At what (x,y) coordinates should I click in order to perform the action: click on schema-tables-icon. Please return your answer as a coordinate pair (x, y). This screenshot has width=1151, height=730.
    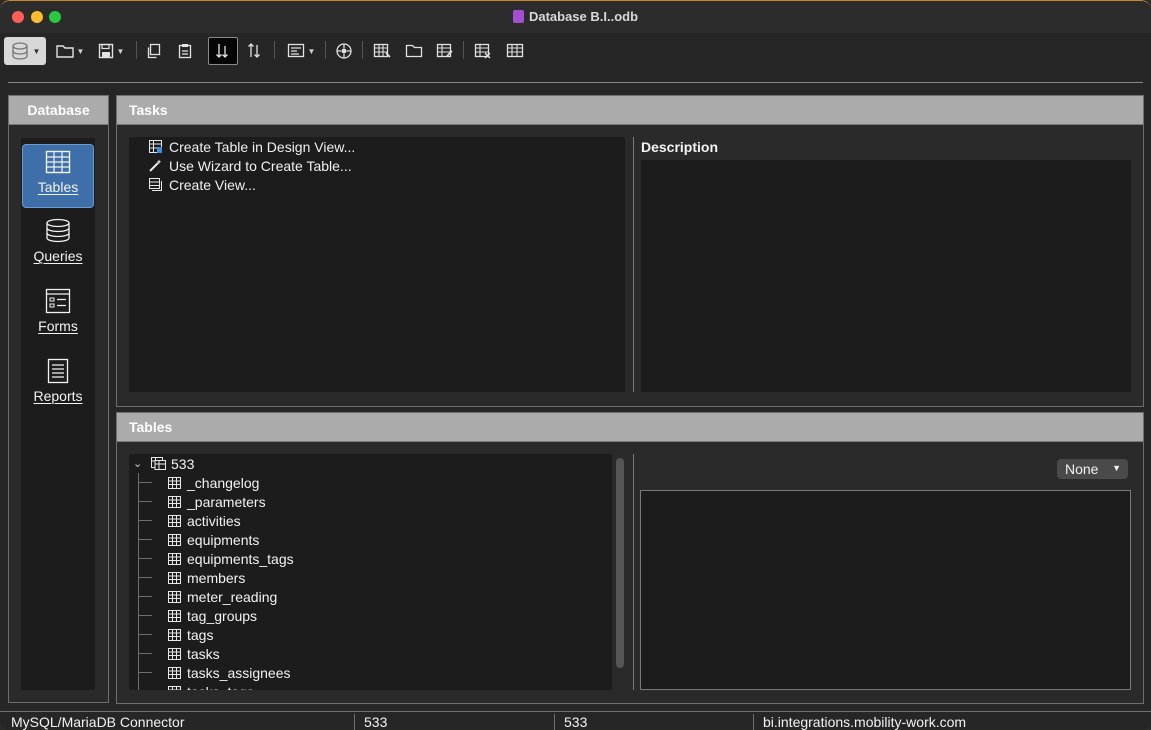
    Looking at the image, I should click on (158, 463).